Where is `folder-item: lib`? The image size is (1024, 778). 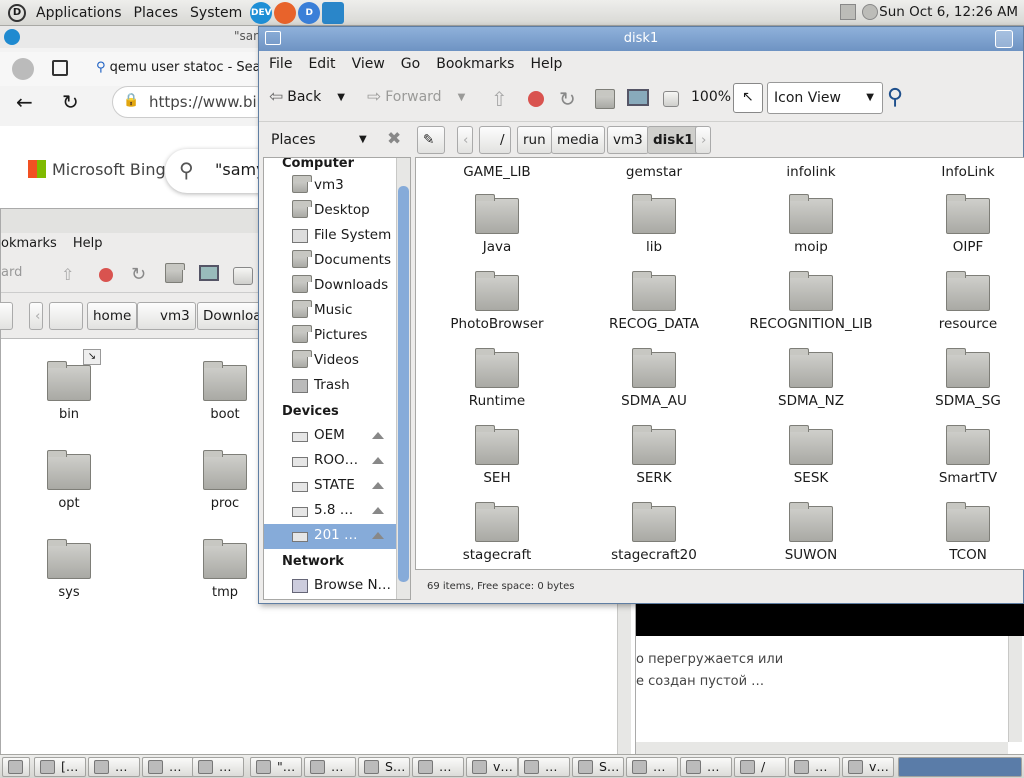
folder-item: lib is located at coordinates (654, 224).